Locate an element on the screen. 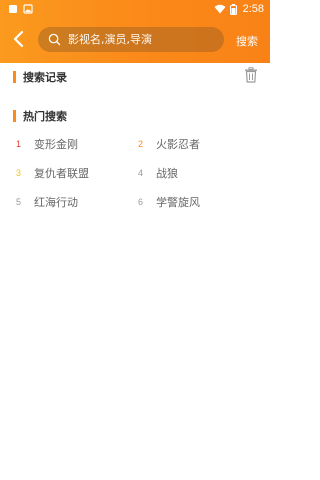 This screenshot has height=480, width=320. hot-search-label: 火影忍者 is located at coordinates (178, 144).